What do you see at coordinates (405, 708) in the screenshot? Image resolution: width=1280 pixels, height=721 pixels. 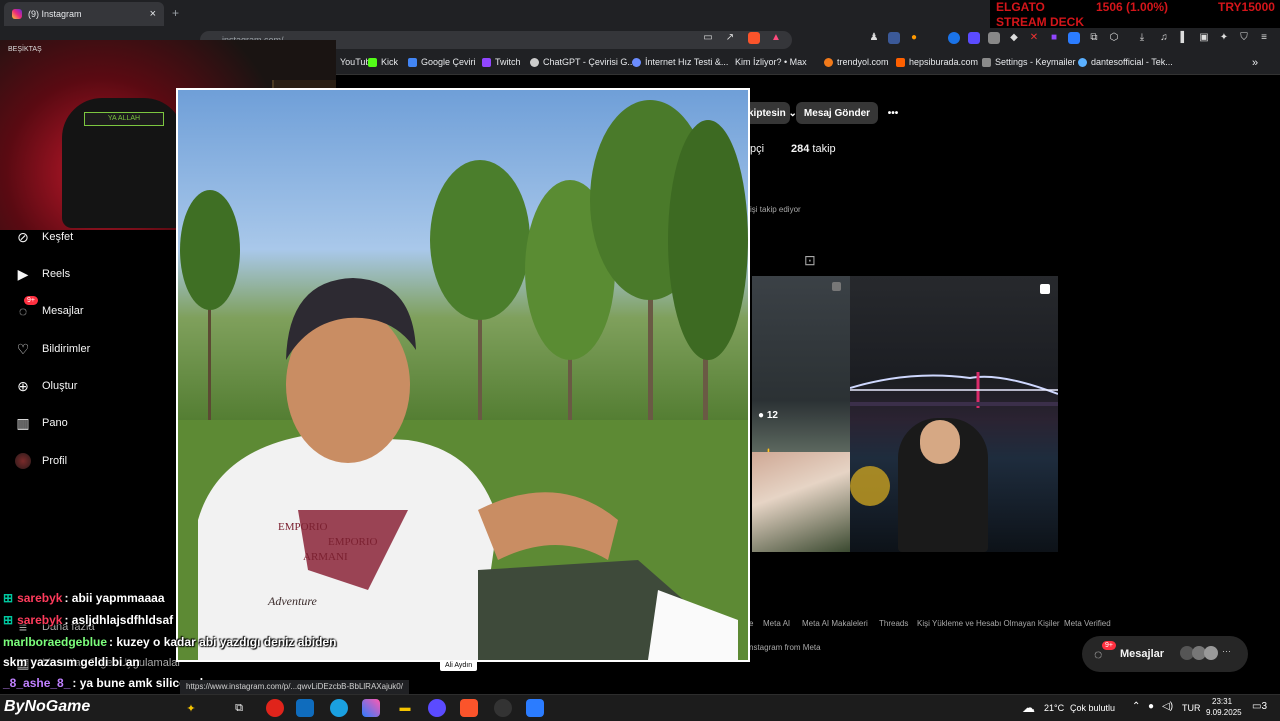 I see `folder-icon: ▬` at bounding box center [405, 708].